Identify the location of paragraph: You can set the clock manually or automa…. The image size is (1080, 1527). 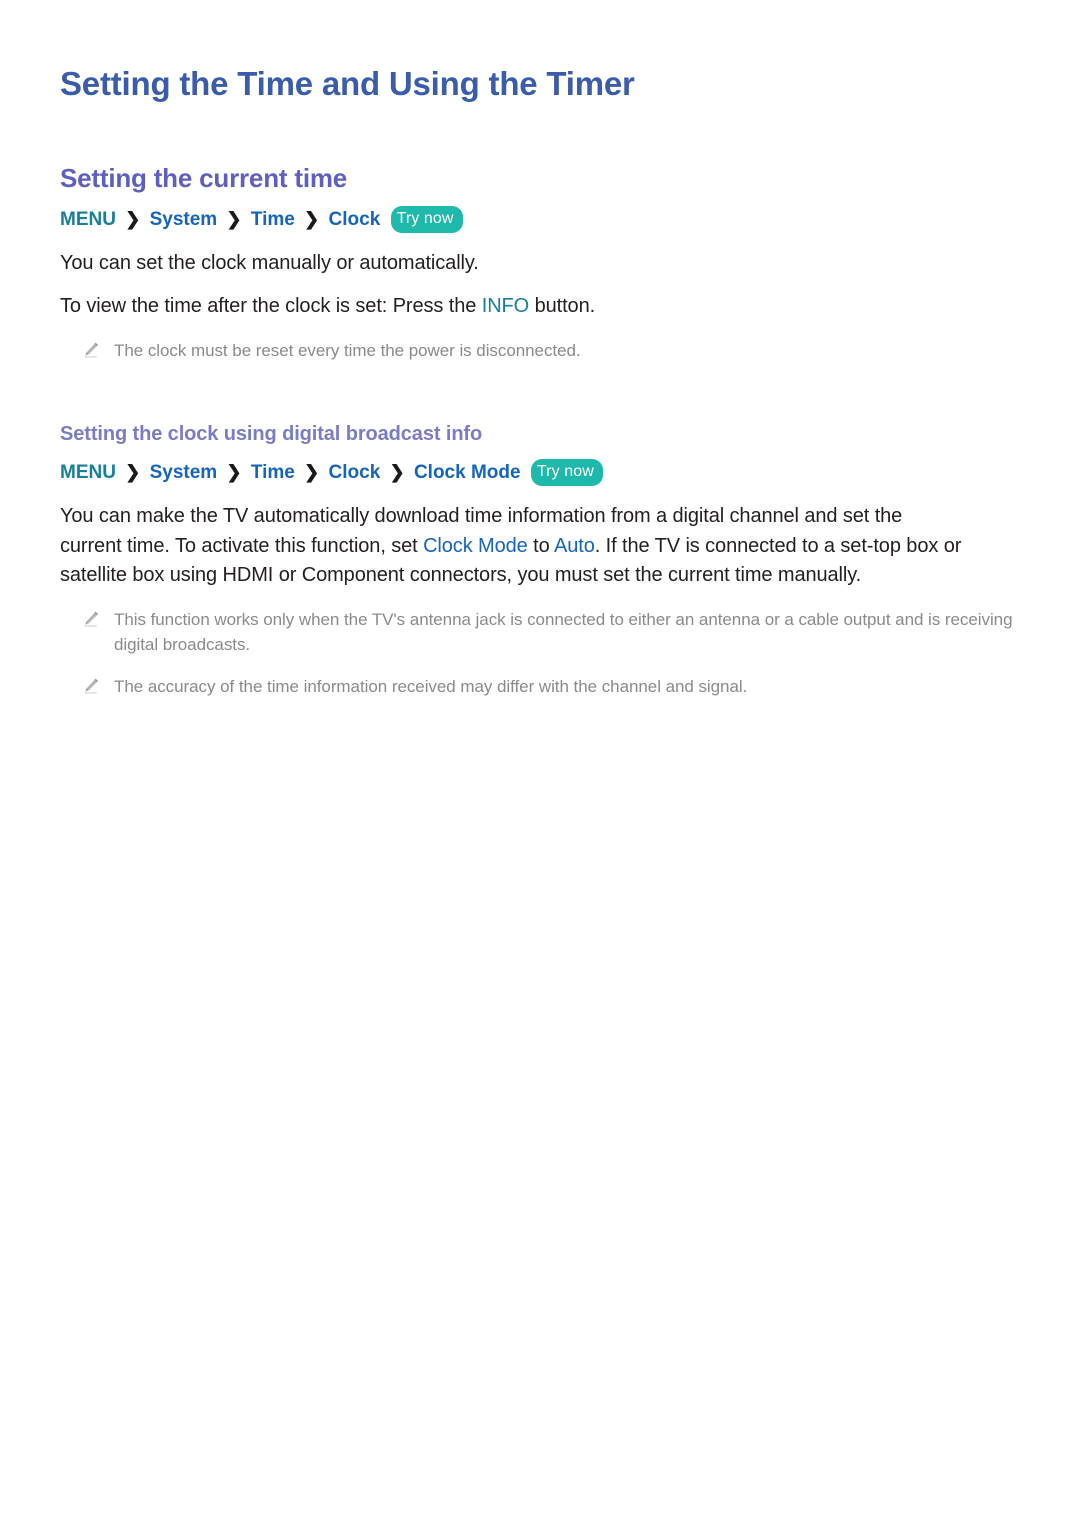
(540, 256).